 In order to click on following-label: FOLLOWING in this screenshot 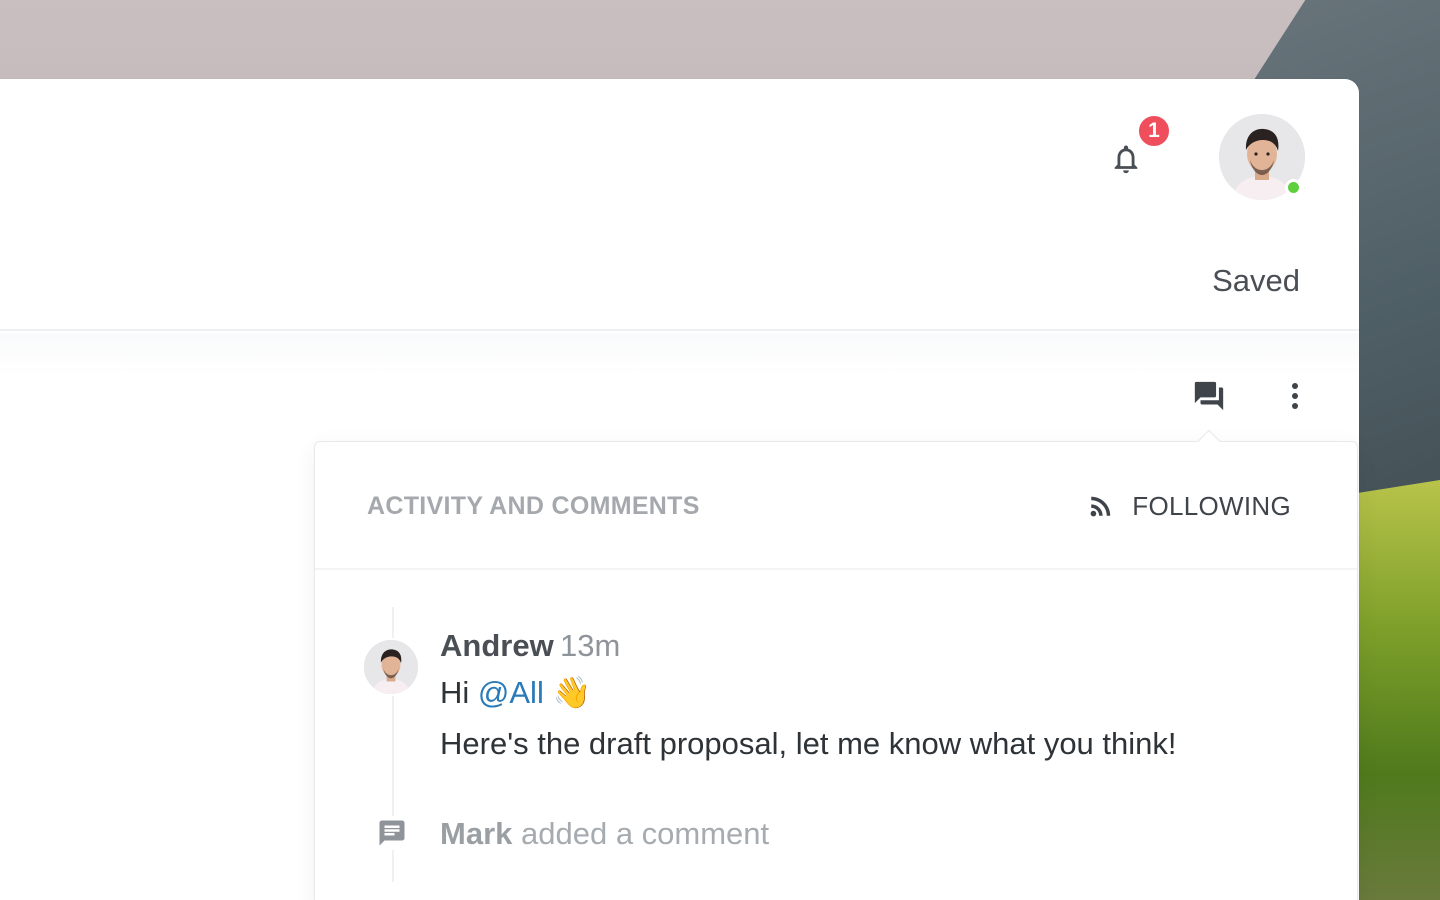, I will do `click(1211, 505)`.